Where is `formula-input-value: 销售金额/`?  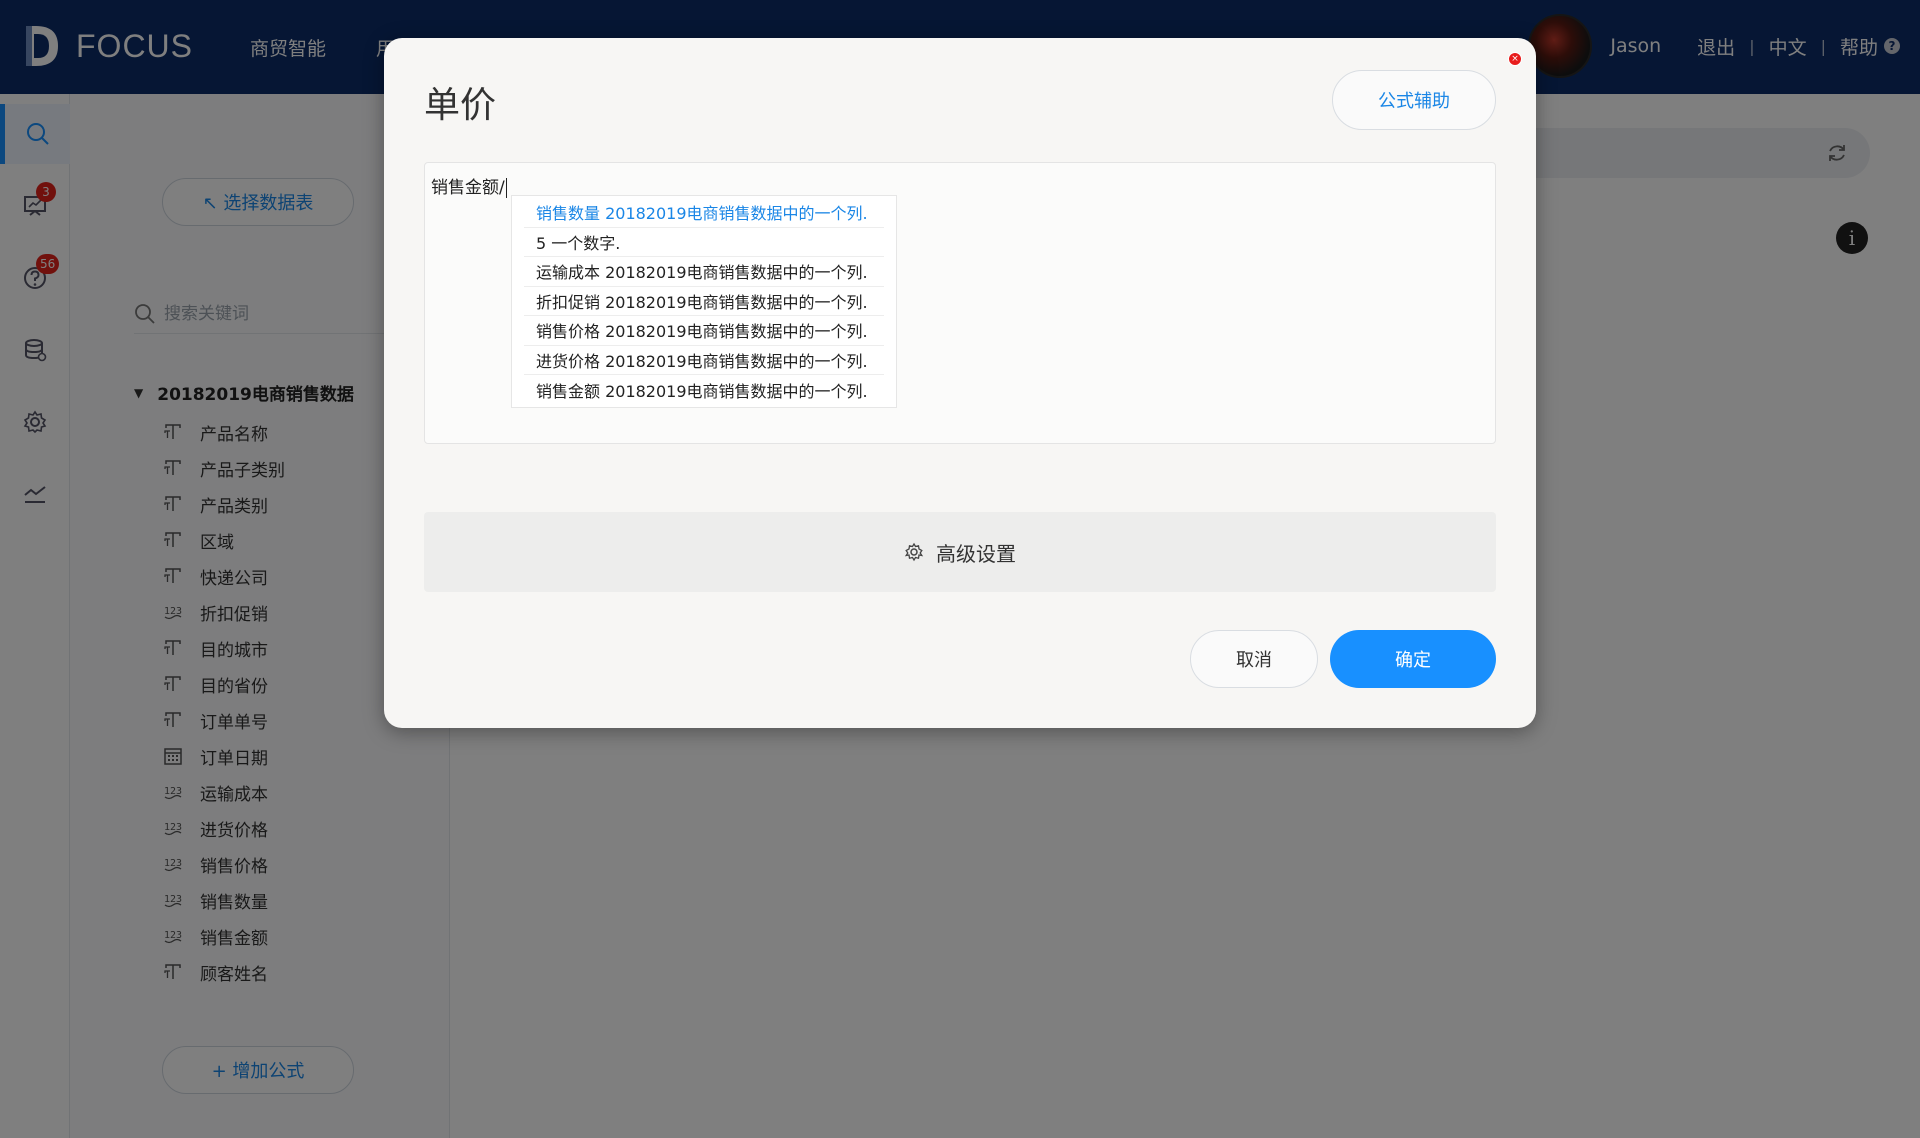
formula-input-value: 销售金额/ is located at coordinates (468, 188).